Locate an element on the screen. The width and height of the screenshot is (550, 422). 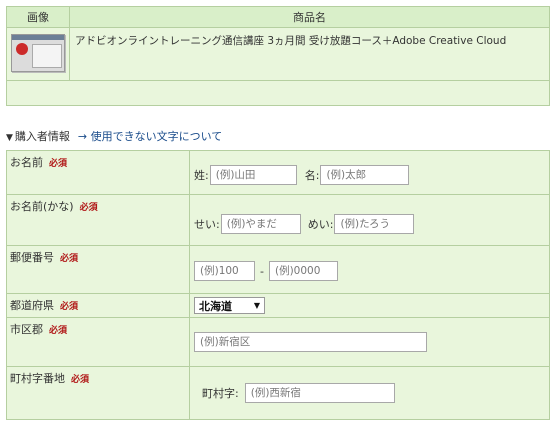
first-name-label: 名: is located at coordinates (312, 175).